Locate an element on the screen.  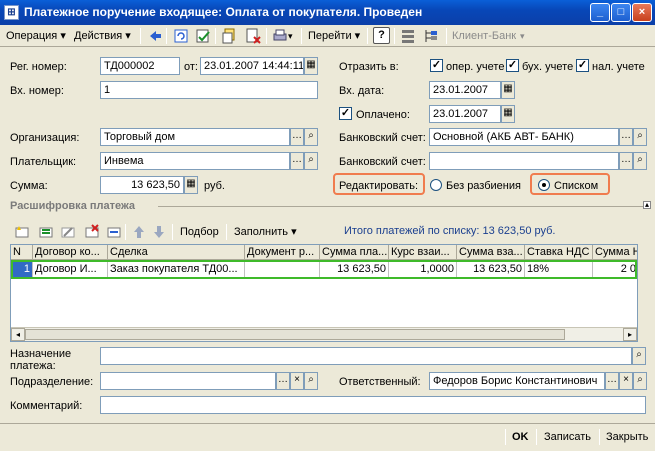
help-button: ? is located at coordinates (381, 35).